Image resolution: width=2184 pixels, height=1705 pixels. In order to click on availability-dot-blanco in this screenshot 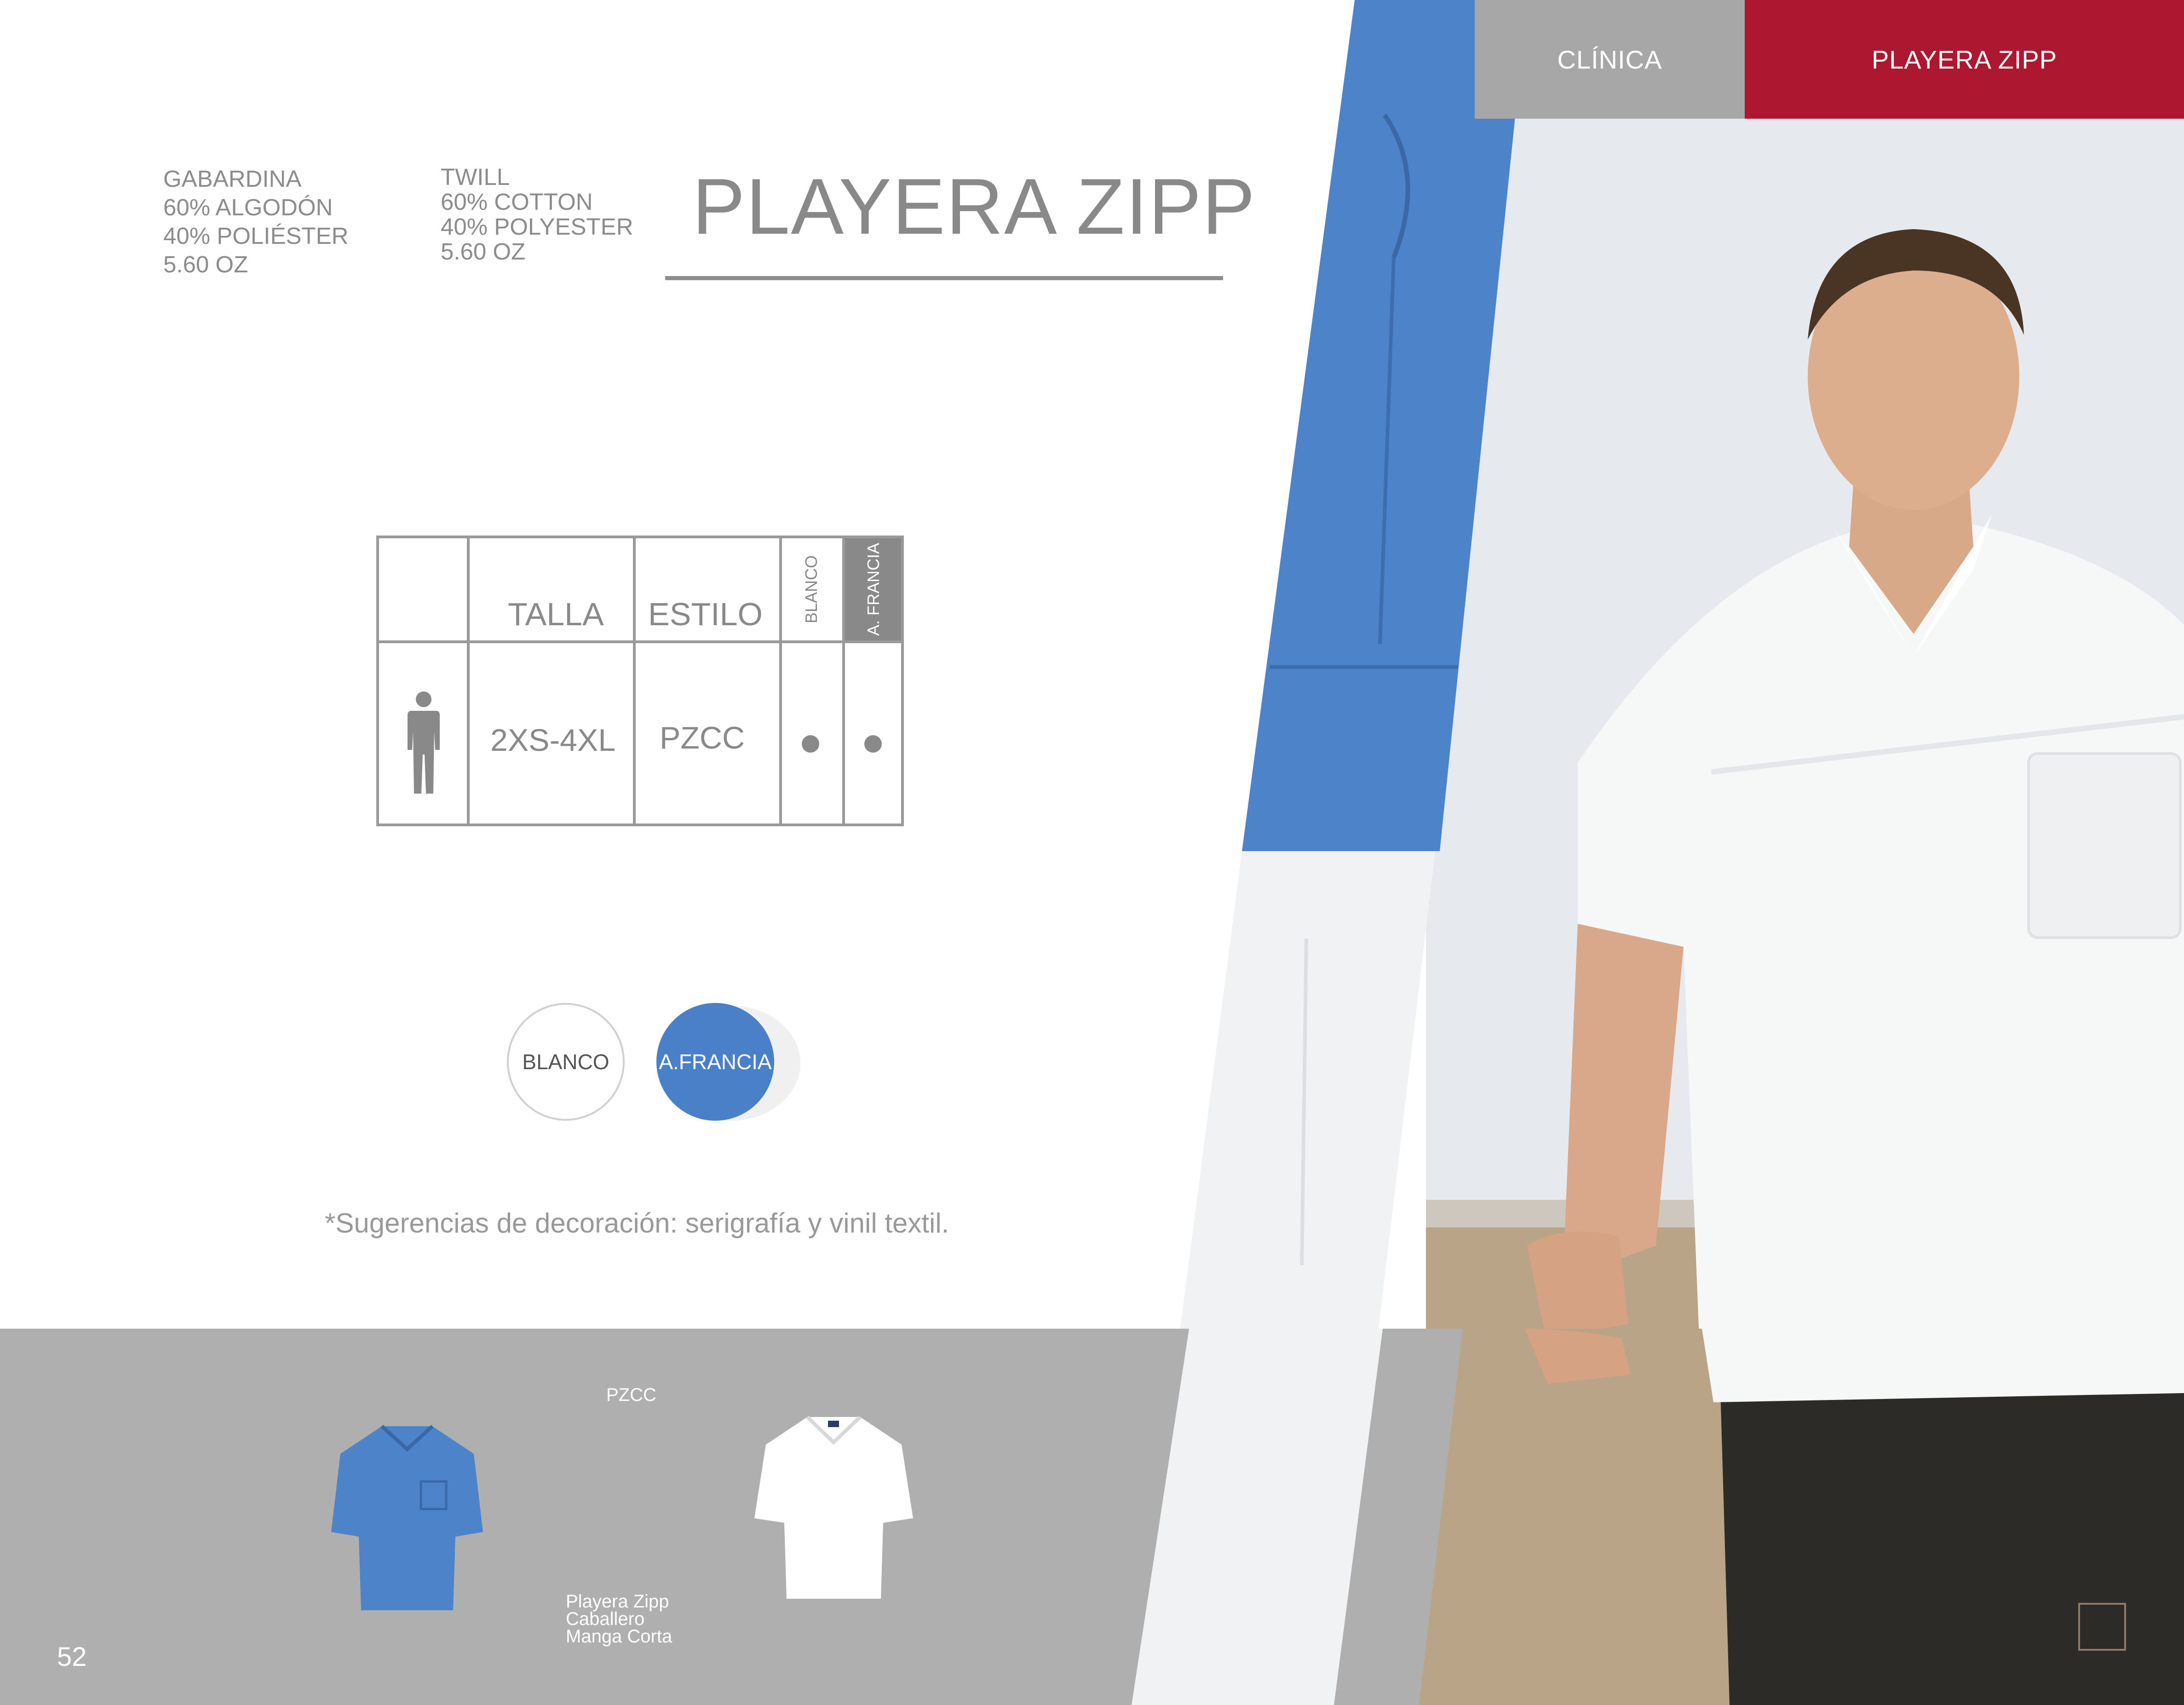, I will do `click(810, 744)`.